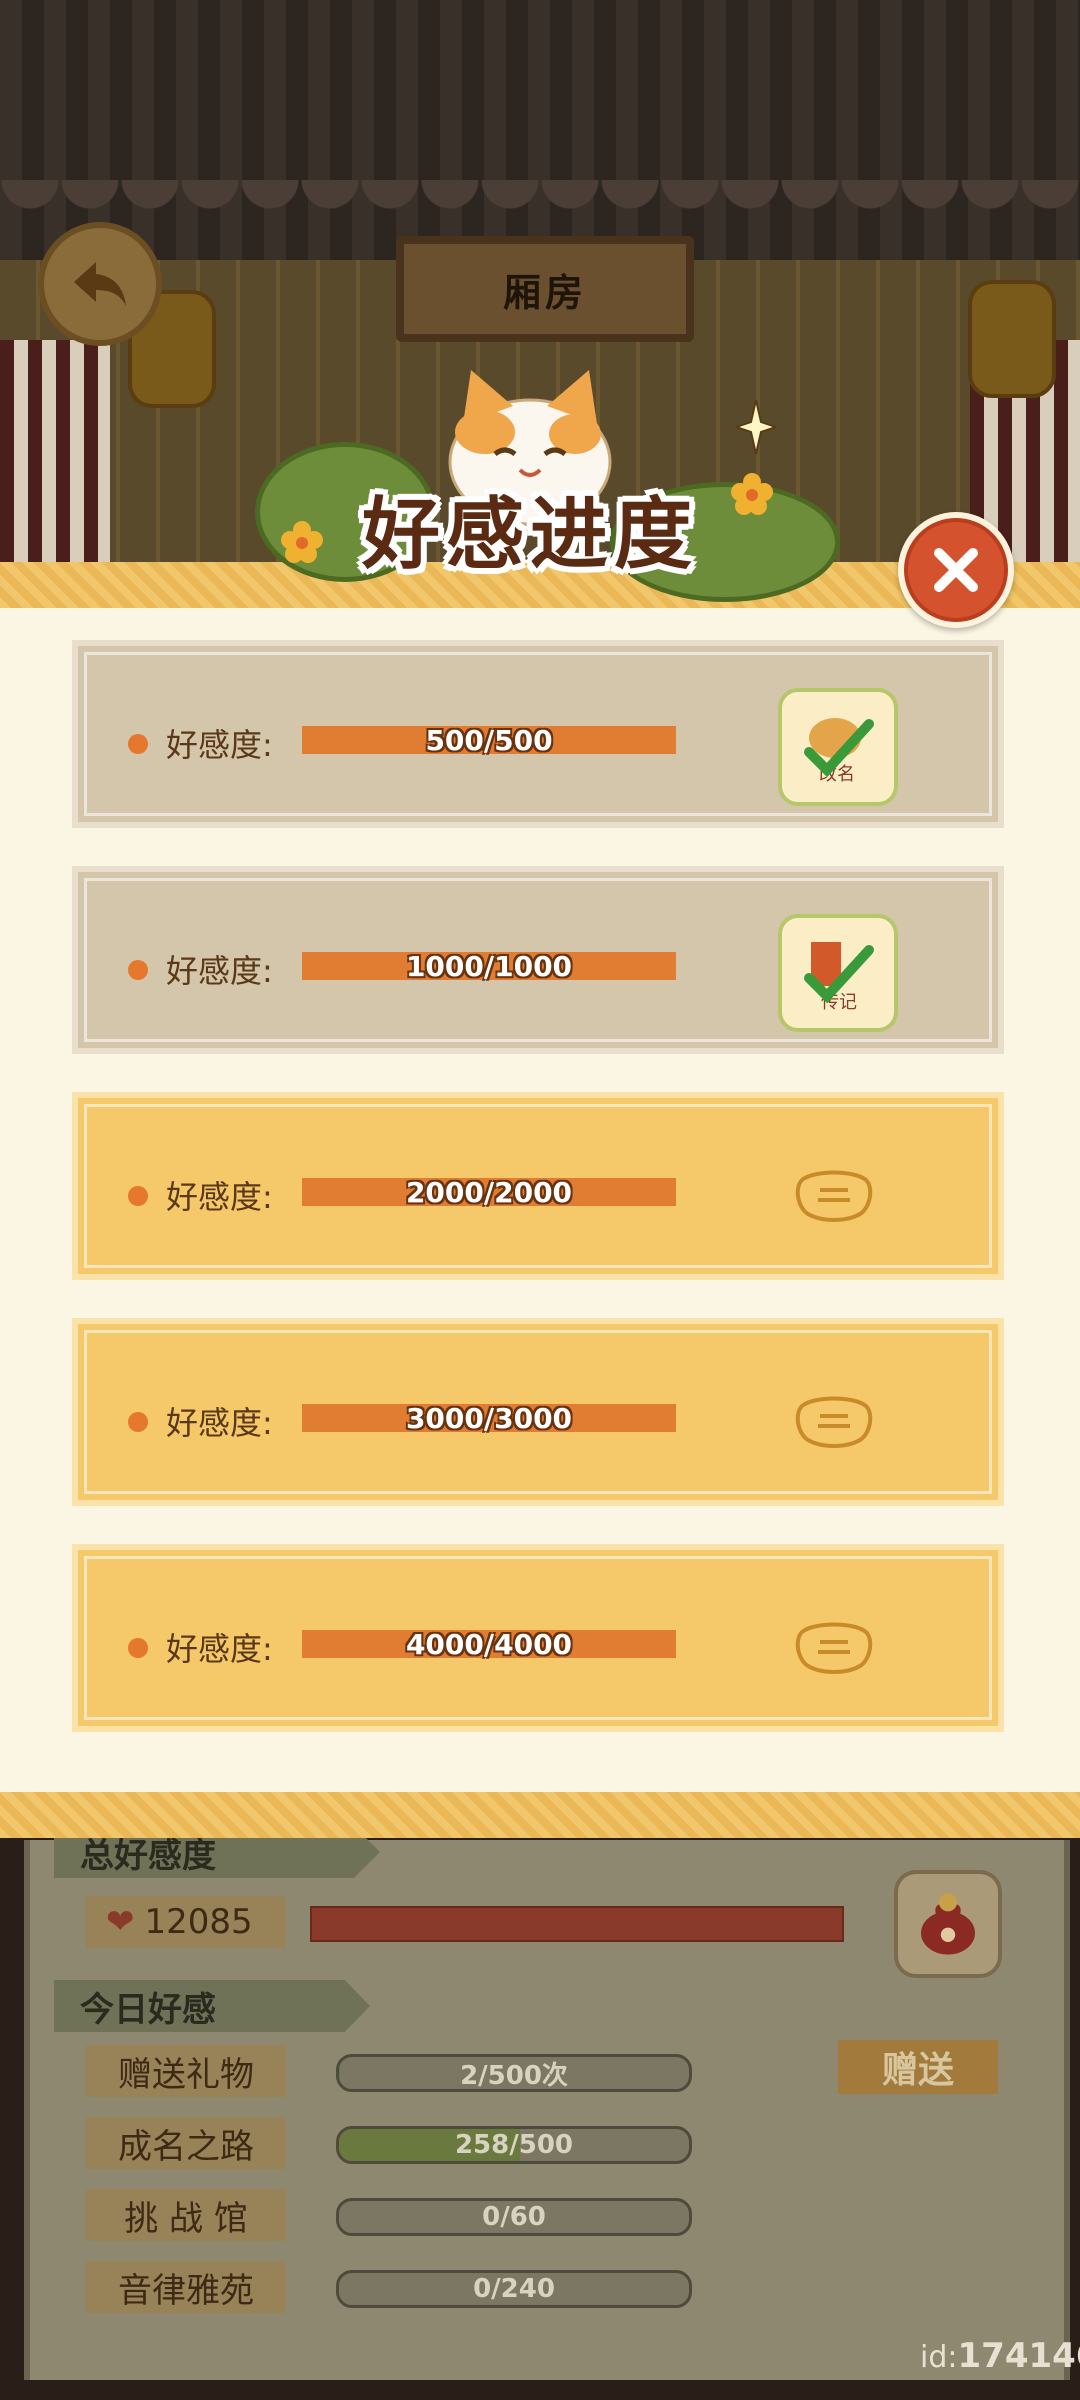  I want to click on affection-progress-bar: 1000/1000, so click(489, 966).